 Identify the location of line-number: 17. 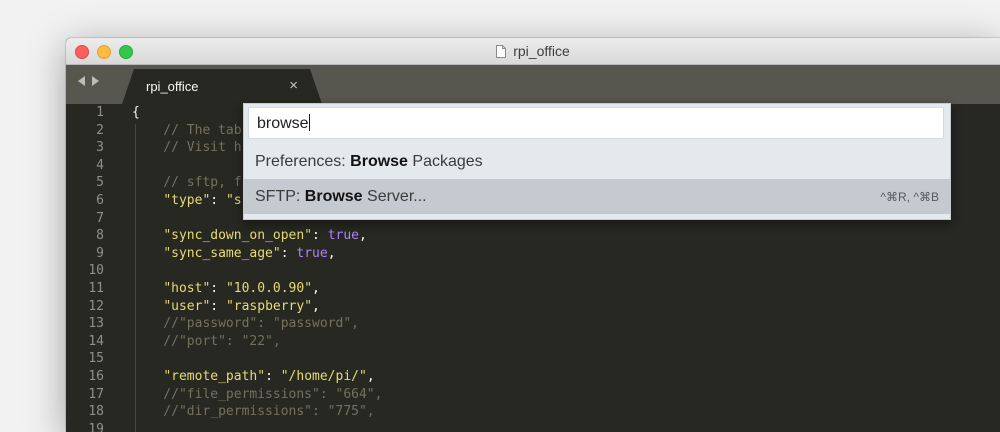
(96, 394).